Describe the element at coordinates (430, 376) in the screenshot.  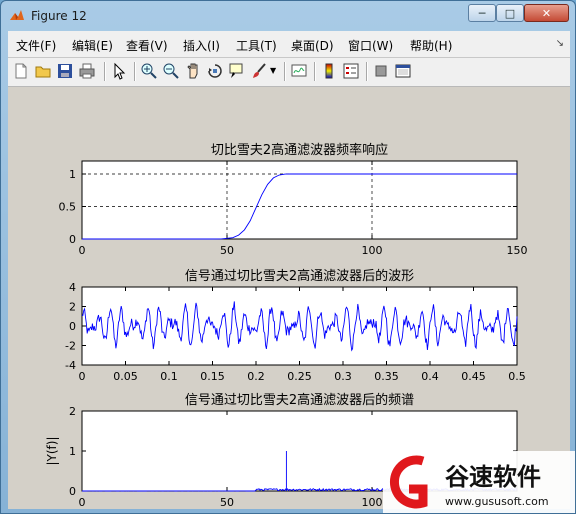
I see `x-tick-label: 0.4` at that location.